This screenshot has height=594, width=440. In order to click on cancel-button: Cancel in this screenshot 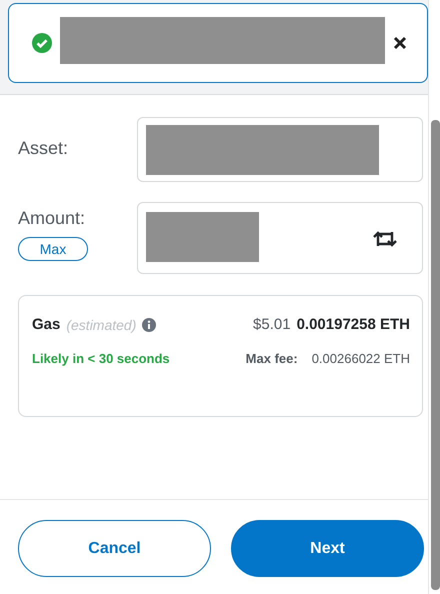, I will do `click(114, 548)`.